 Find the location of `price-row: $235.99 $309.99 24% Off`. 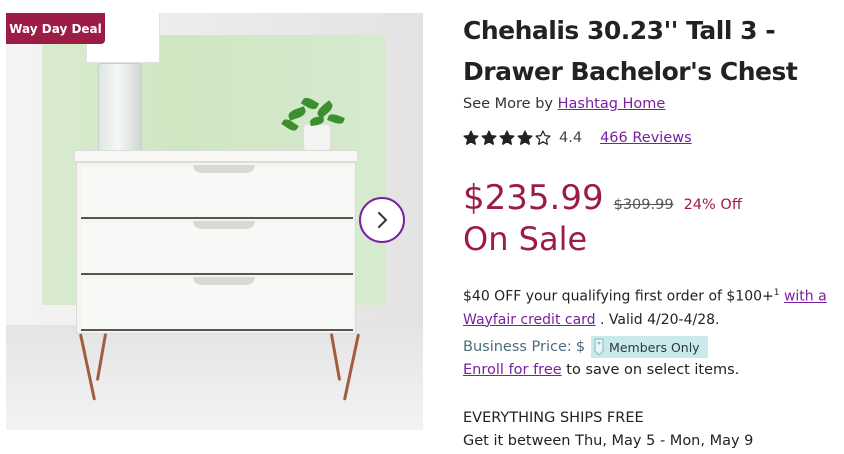

price-row: $235.99 $309.99 24% Off is located at coordinates (602, 198).